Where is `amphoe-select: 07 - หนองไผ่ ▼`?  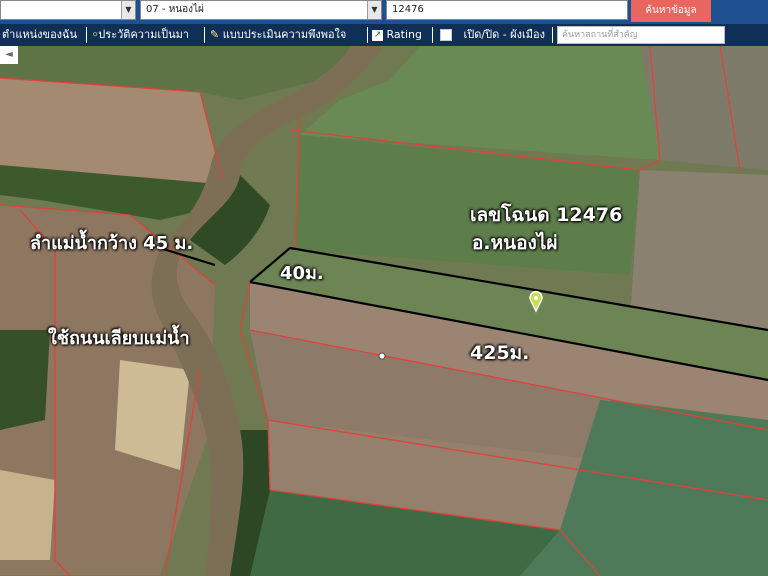 amphoe-select: 07 - หนองไผ่ ▼ is located at coordinates (261, 10).